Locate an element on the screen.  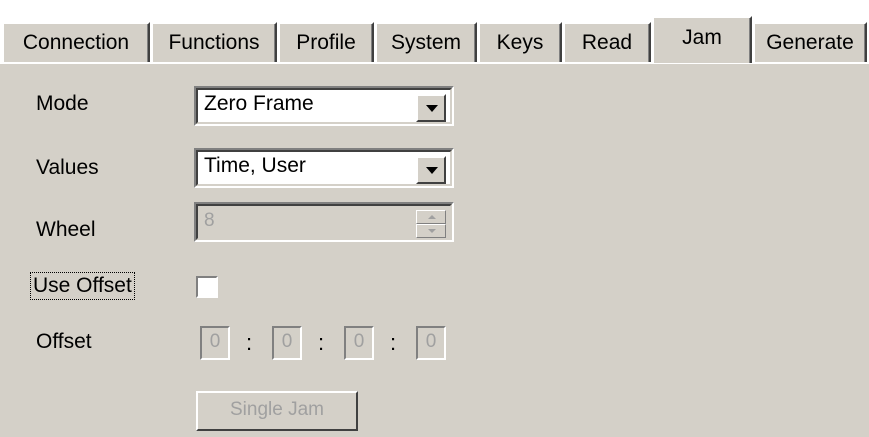
offset-seconds-field: 0 is located at coordinates (359, 343).